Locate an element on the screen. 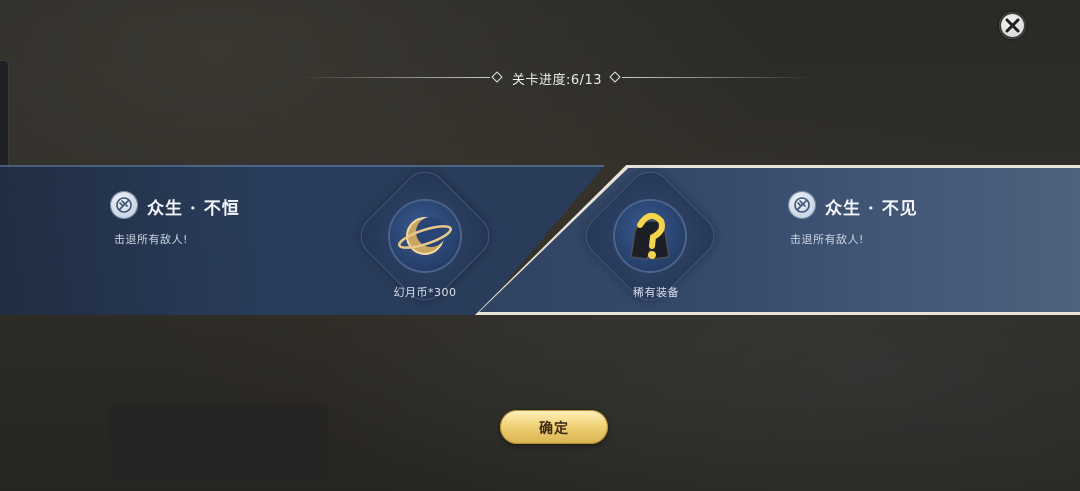 This screenshot has width=1080, height=491. mystery-equipment-icon is located at coordinates (650, 236).